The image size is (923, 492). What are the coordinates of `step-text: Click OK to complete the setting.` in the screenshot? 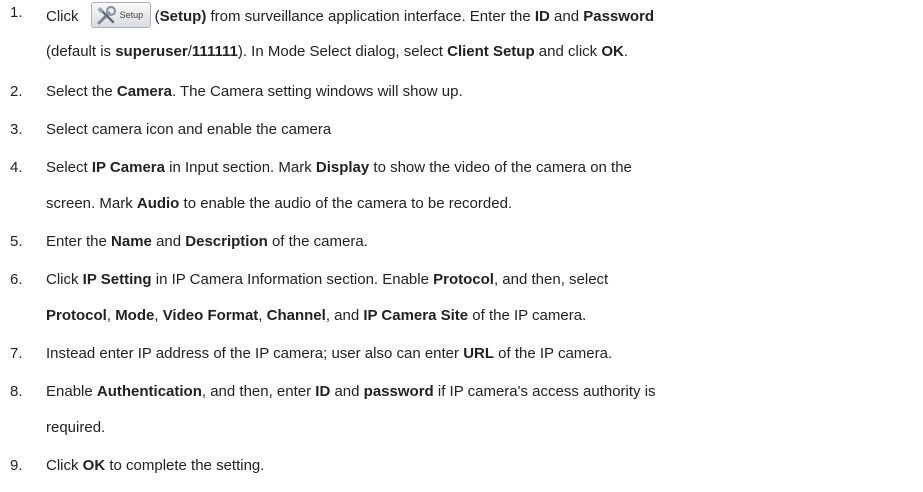 It's located at (155, 466).